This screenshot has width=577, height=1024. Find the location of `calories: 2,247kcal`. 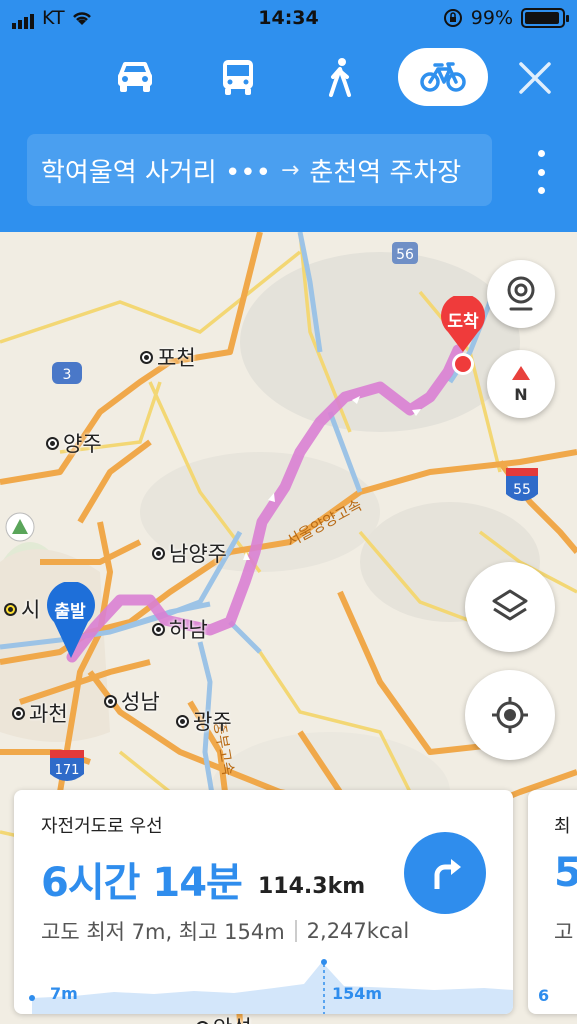

calories: 2,247kcal is located at coordinates (358, 931).